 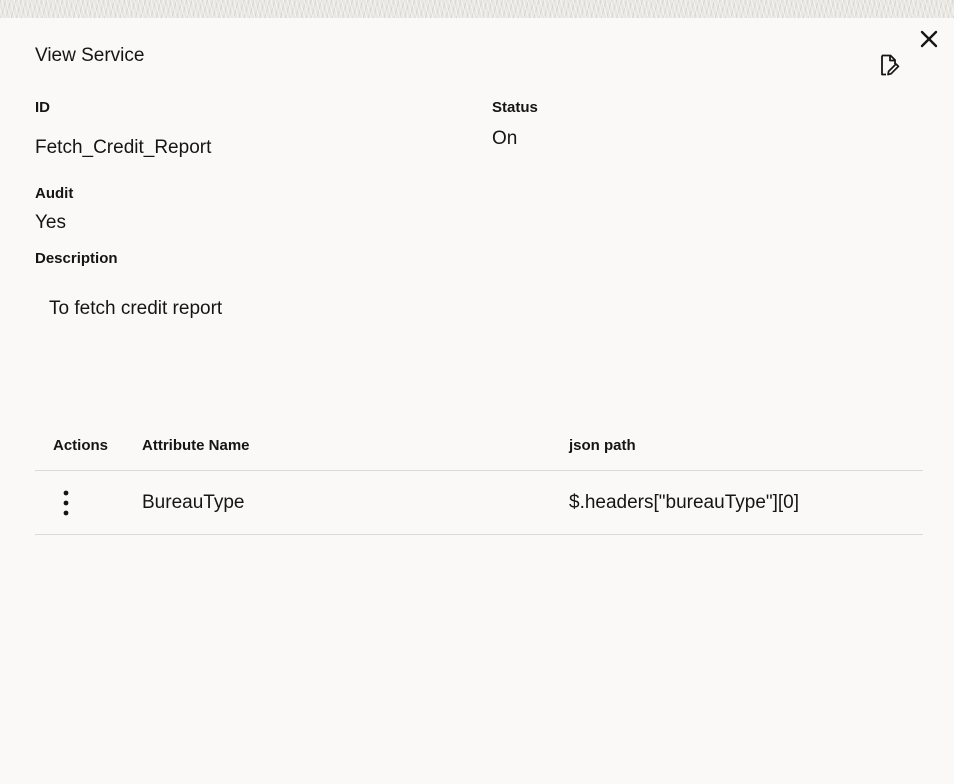 What do you see at coordinates (684, 502) in the screenshot?
I see `json-path-cell: $.headers["bureauType"][0]` at bounding box center [684, 502].